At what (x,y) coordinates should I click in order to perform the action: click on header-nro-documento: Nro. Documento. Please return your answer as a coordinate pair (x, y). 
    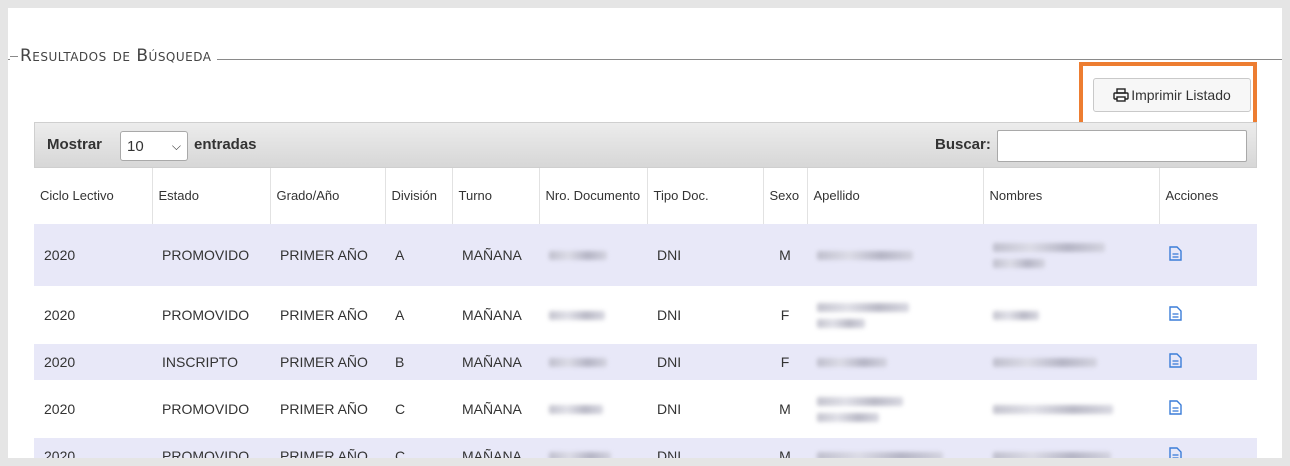
    Looking at the image, I should click on (593, 196).